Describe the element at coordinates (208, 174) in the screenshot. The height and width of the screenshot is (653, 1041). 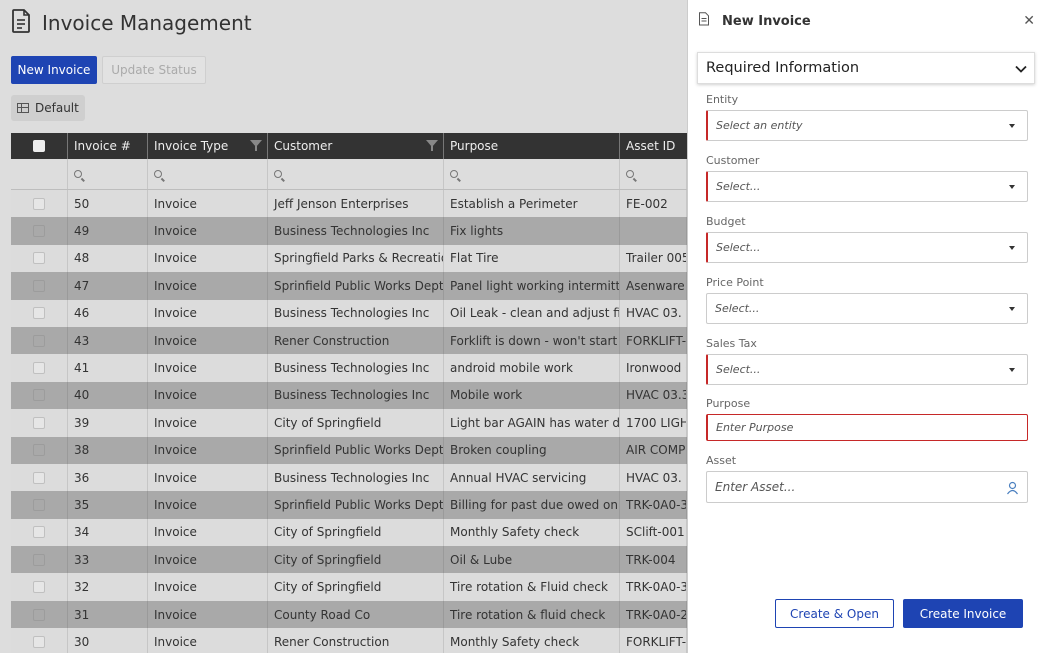
I see `filter-input-invoice-type` at that location.